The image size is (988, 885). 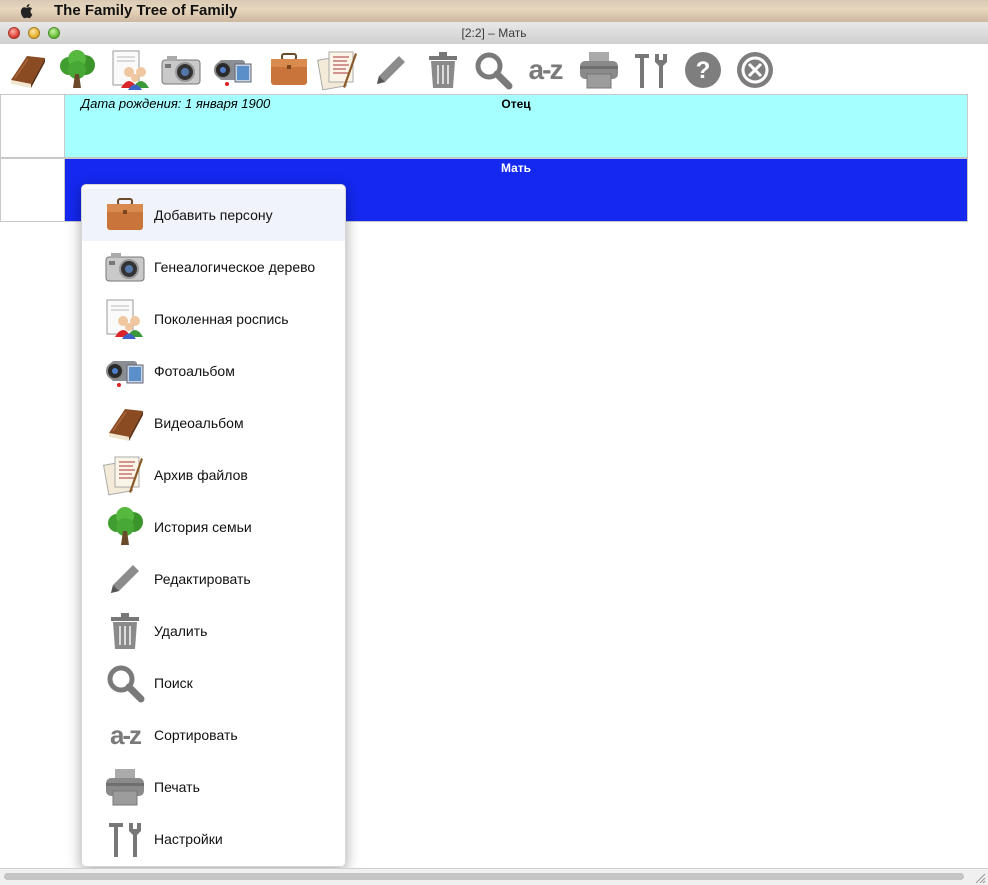 I want to click on book-icon, so click(x=125, y=423).